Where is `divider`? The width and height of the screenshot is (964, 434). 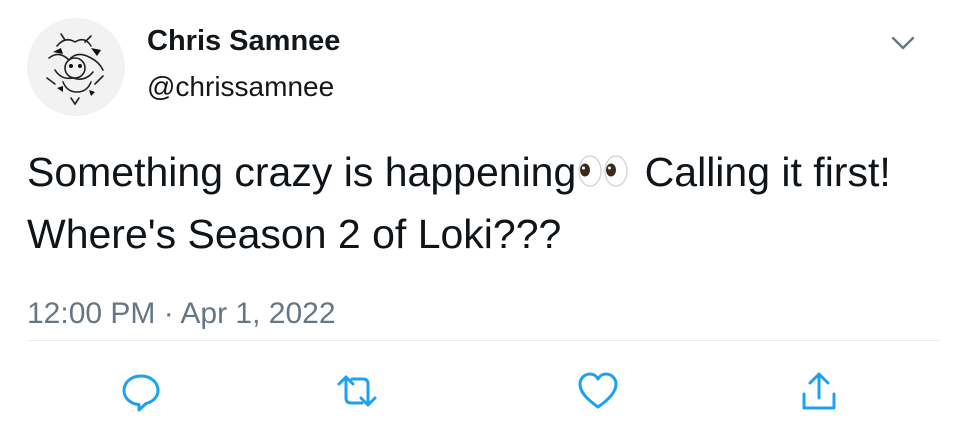 divider is located at coordinates (483, 340).